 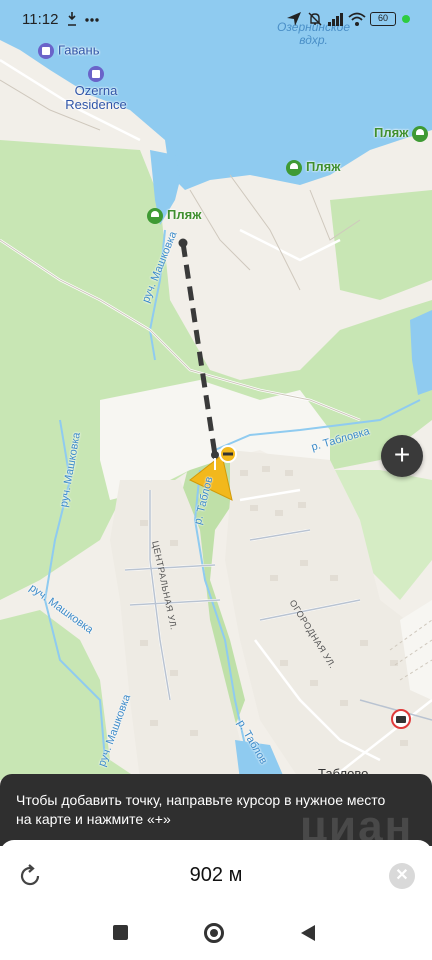 What do you see at coordinates (391, 132) in the screenshot?
I see `poi-beach-right-label: Пляж` at bounding box center [391, 132].